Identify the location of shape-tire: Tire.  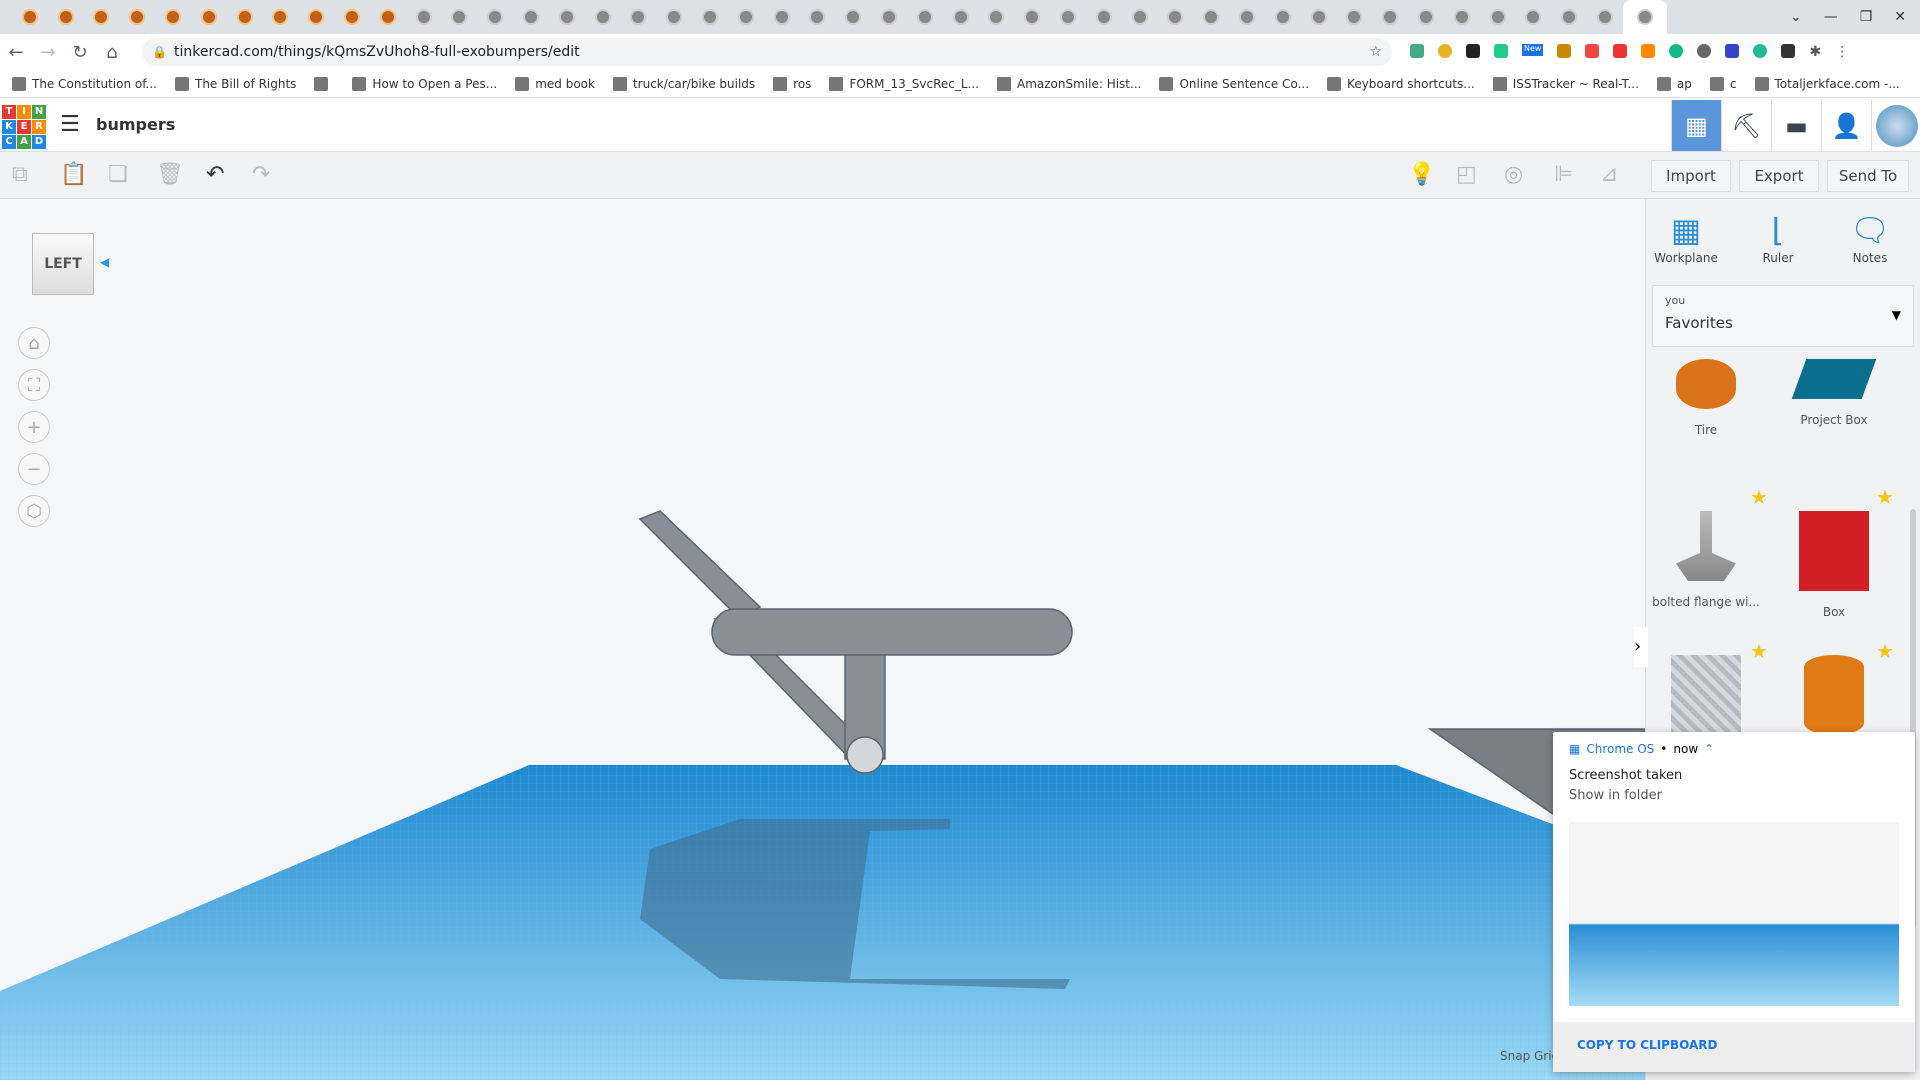
(1706, 398).